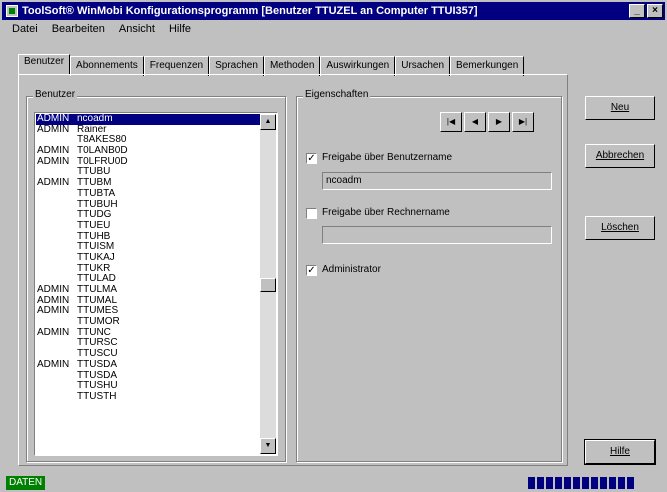 This screenshot has height=492, width=667. Describe the element at coordinates (148, 364) in the screenshot. I see `list-item: ADMIN TTUSDA` at that location.